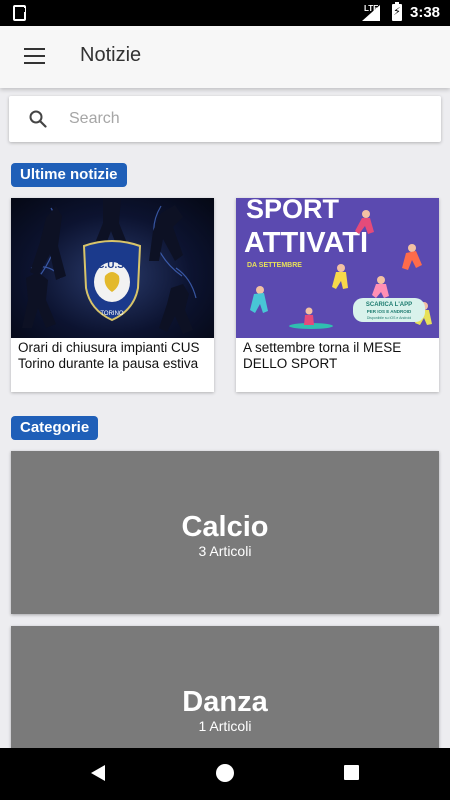 The width and height of the screenshot is (450, 800). What do you see at coordinates (351, 772) in the screenshot?
I see `recent-apps-icon` at bounding box center [351, 772].